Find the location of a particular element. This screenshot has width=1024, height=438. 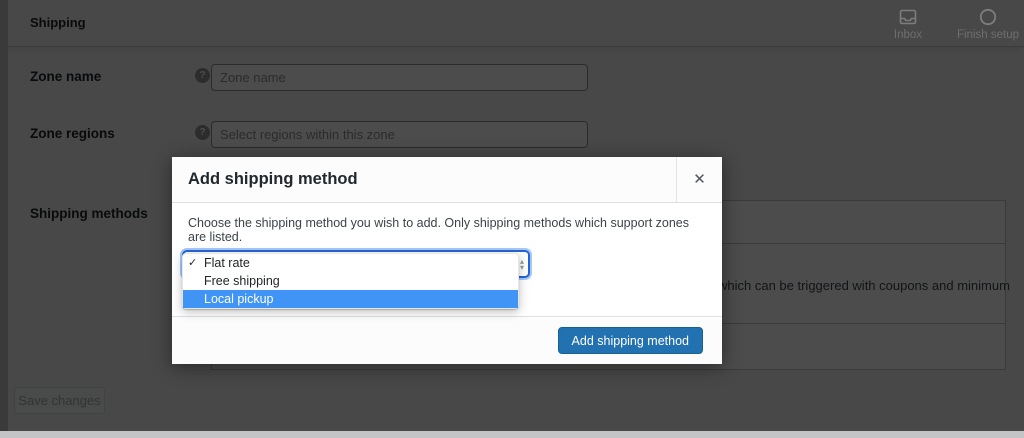

menu-item-flat-rate: ✓ Flat rate is located at coordinates (350, 263).